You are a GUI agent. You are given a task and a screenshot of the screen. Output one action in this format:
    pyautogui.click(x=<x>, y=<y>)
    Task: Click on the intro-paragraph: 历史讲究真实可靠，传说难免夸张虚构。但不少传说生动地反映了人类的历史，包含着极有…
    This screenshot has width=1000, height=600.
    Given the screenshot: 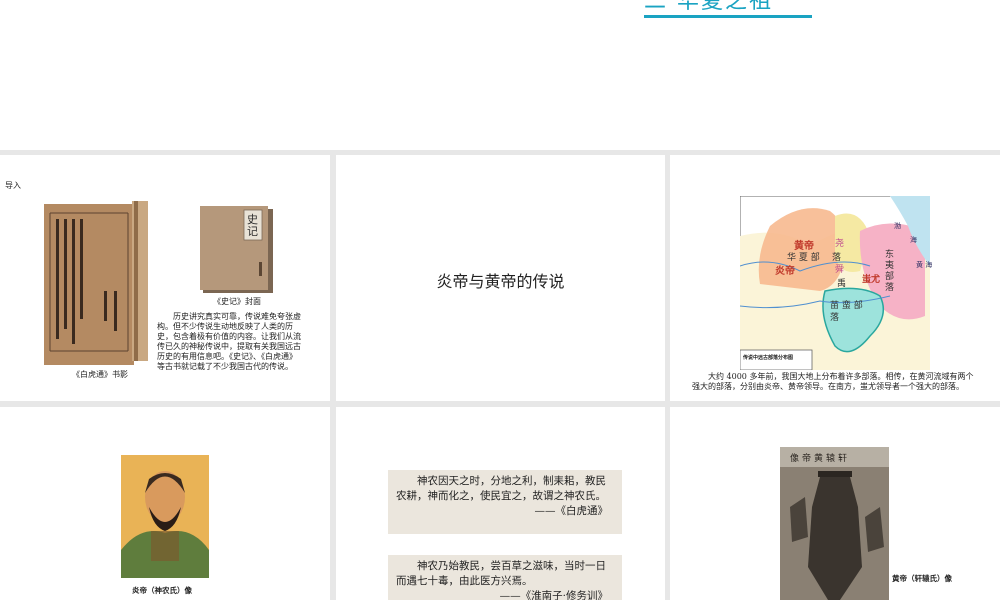 What is the action you would take?
    pyautogui.click(x=229, y=341)
    